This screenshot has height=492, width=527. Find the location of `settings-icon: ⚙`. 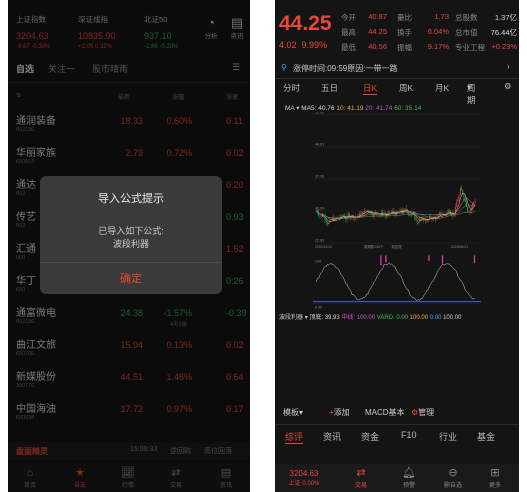

settings-icon: ⚙ is located at coordinates (508, 86).